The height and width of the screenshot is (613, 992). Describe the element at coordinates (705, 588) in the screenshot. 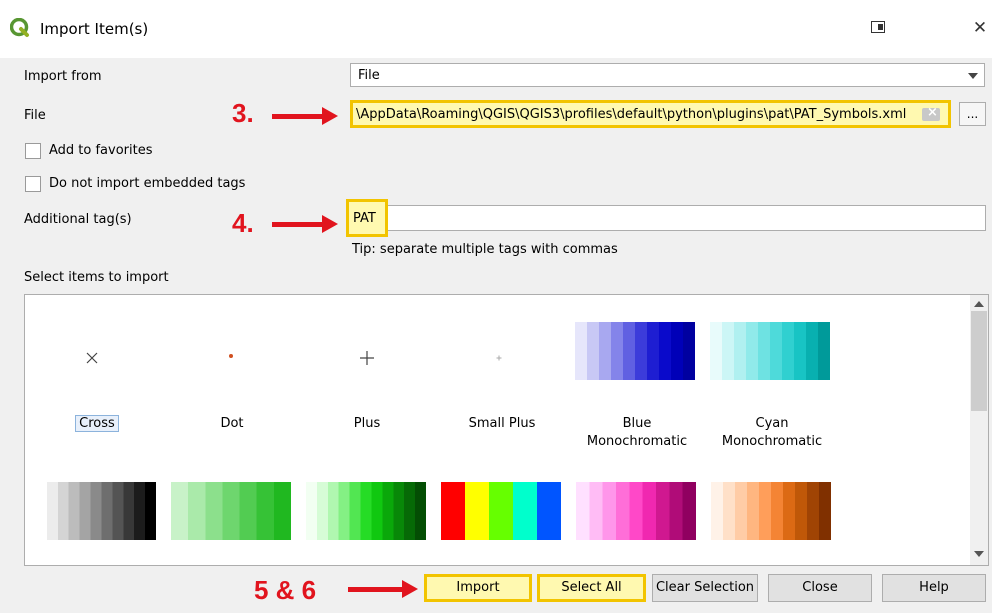

I see `clear-selection-button: Clear Selection` at that location.